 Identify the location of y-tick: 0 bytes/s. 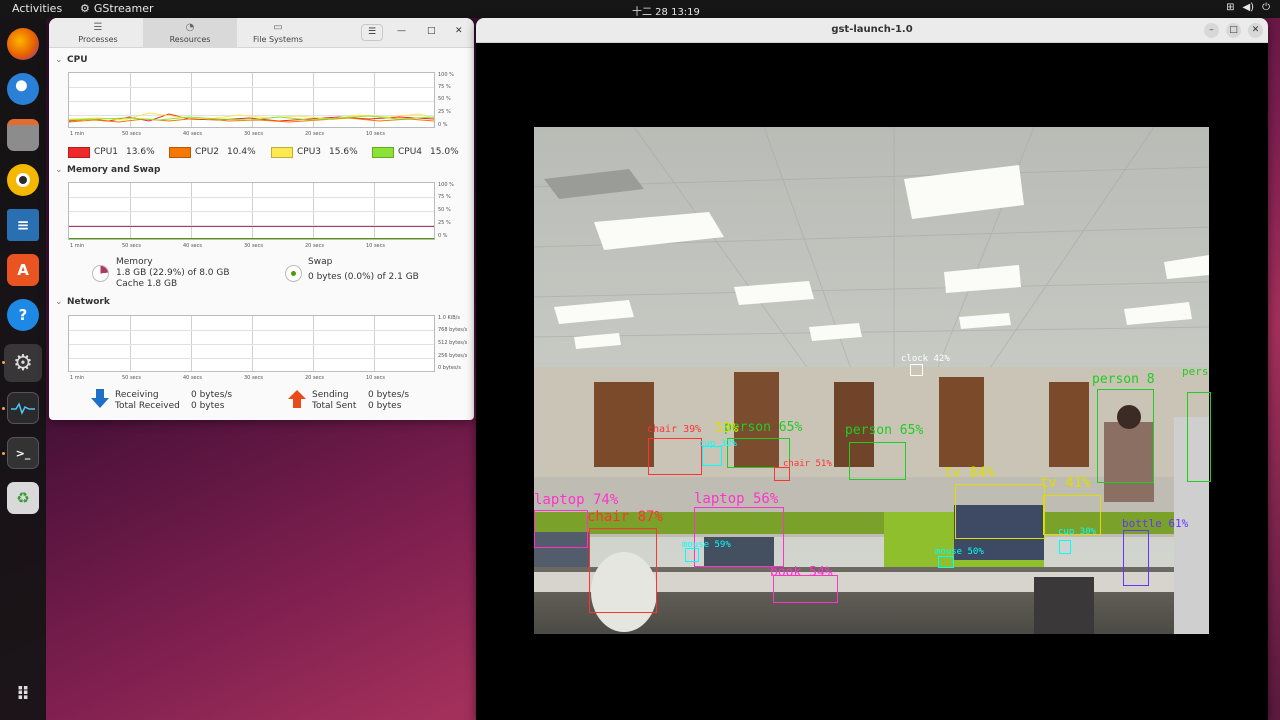
(449, 368).